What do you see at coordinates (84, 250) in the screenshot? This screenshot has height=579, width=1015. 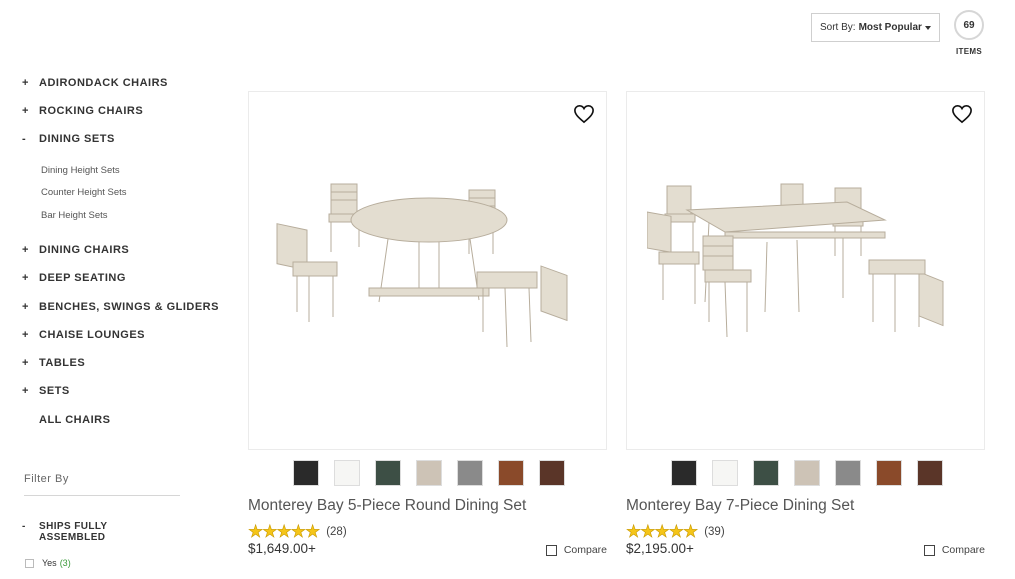 I see `category-label: DINING CHAIRS` at bounding box center [84, 250].